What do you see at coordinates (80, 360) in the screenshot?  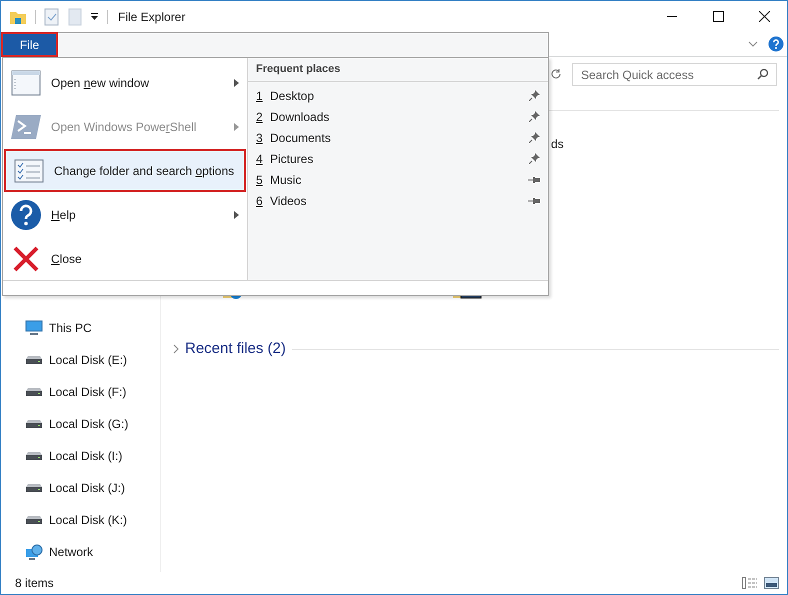 I see `sidebar-item: Local Disk (E:)` at bounding box center [80, 360].